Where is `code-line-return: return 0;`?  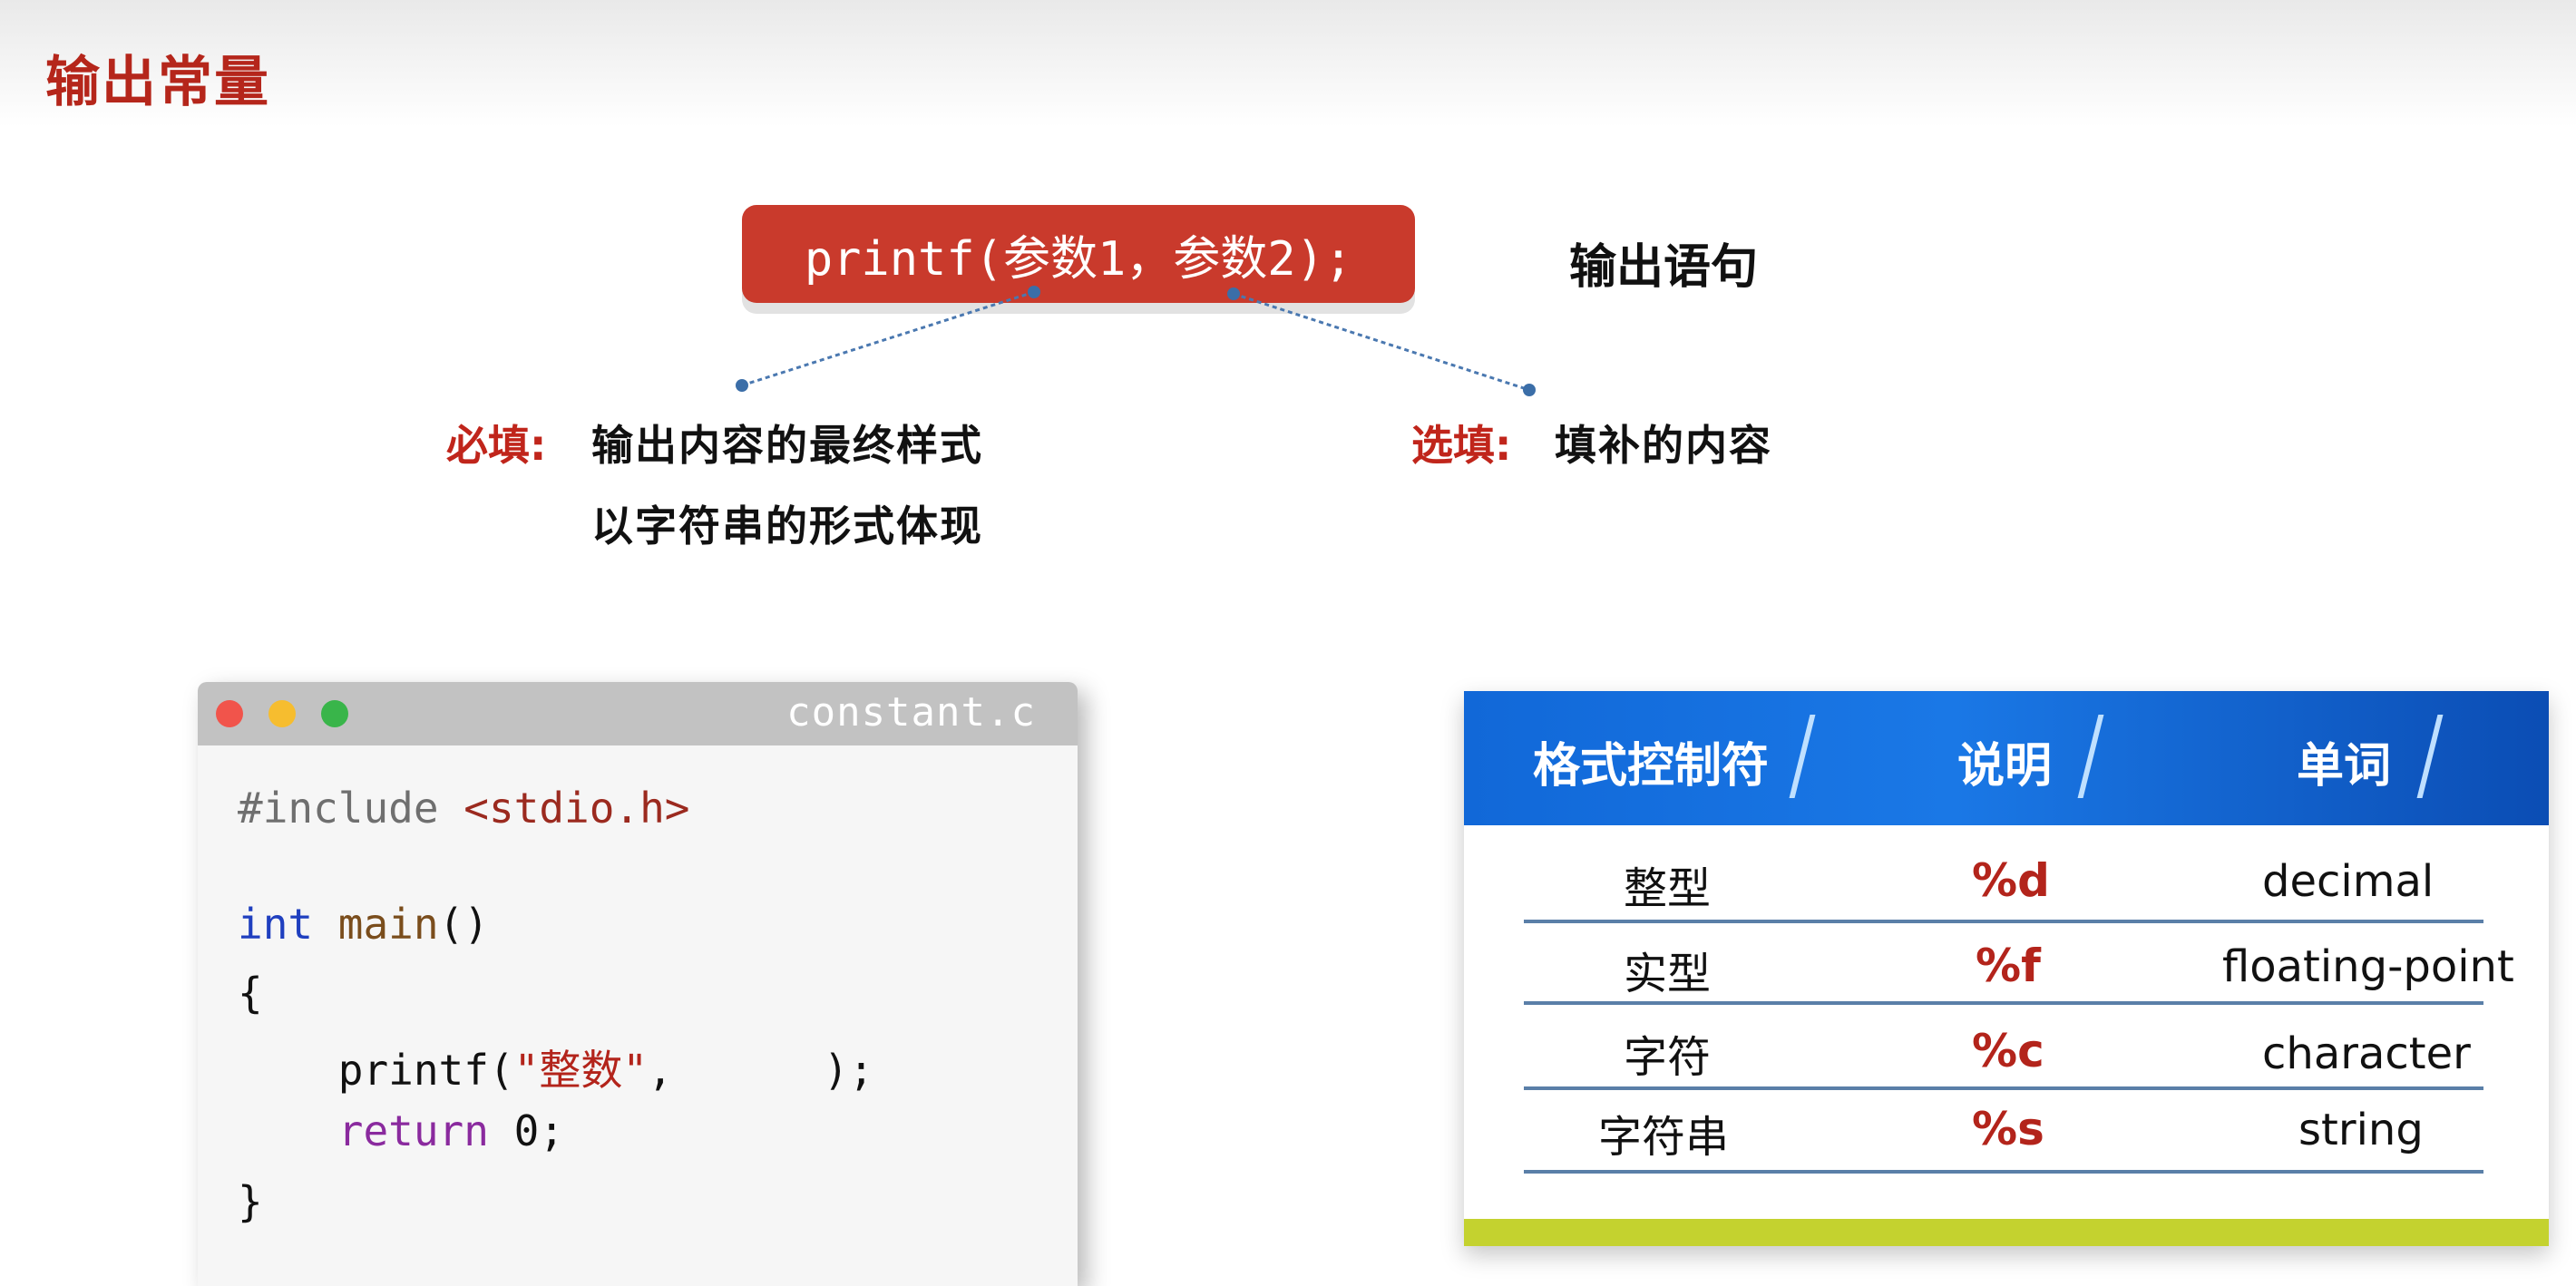
code-line-return: return 0; is located at coordinates (401, 1130).